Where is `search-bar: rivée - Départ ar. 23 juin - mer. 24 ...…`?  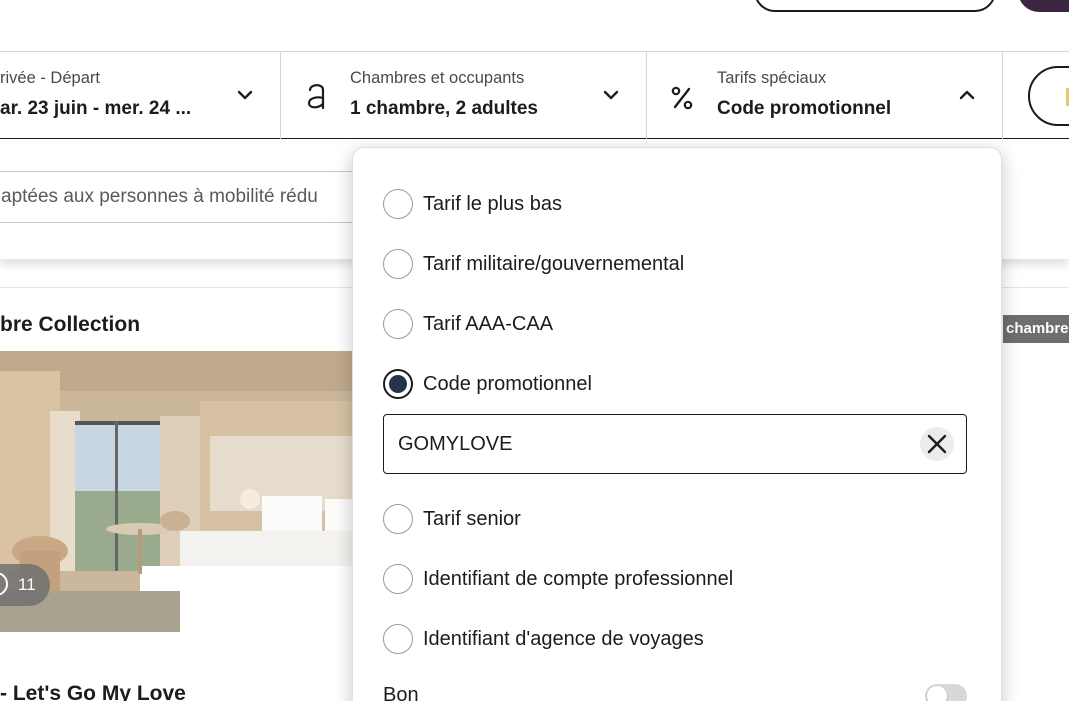 search-bar: rivée - Départ ar. 23 juin - mer. 24 ...… is located at coordinates (534, 95).